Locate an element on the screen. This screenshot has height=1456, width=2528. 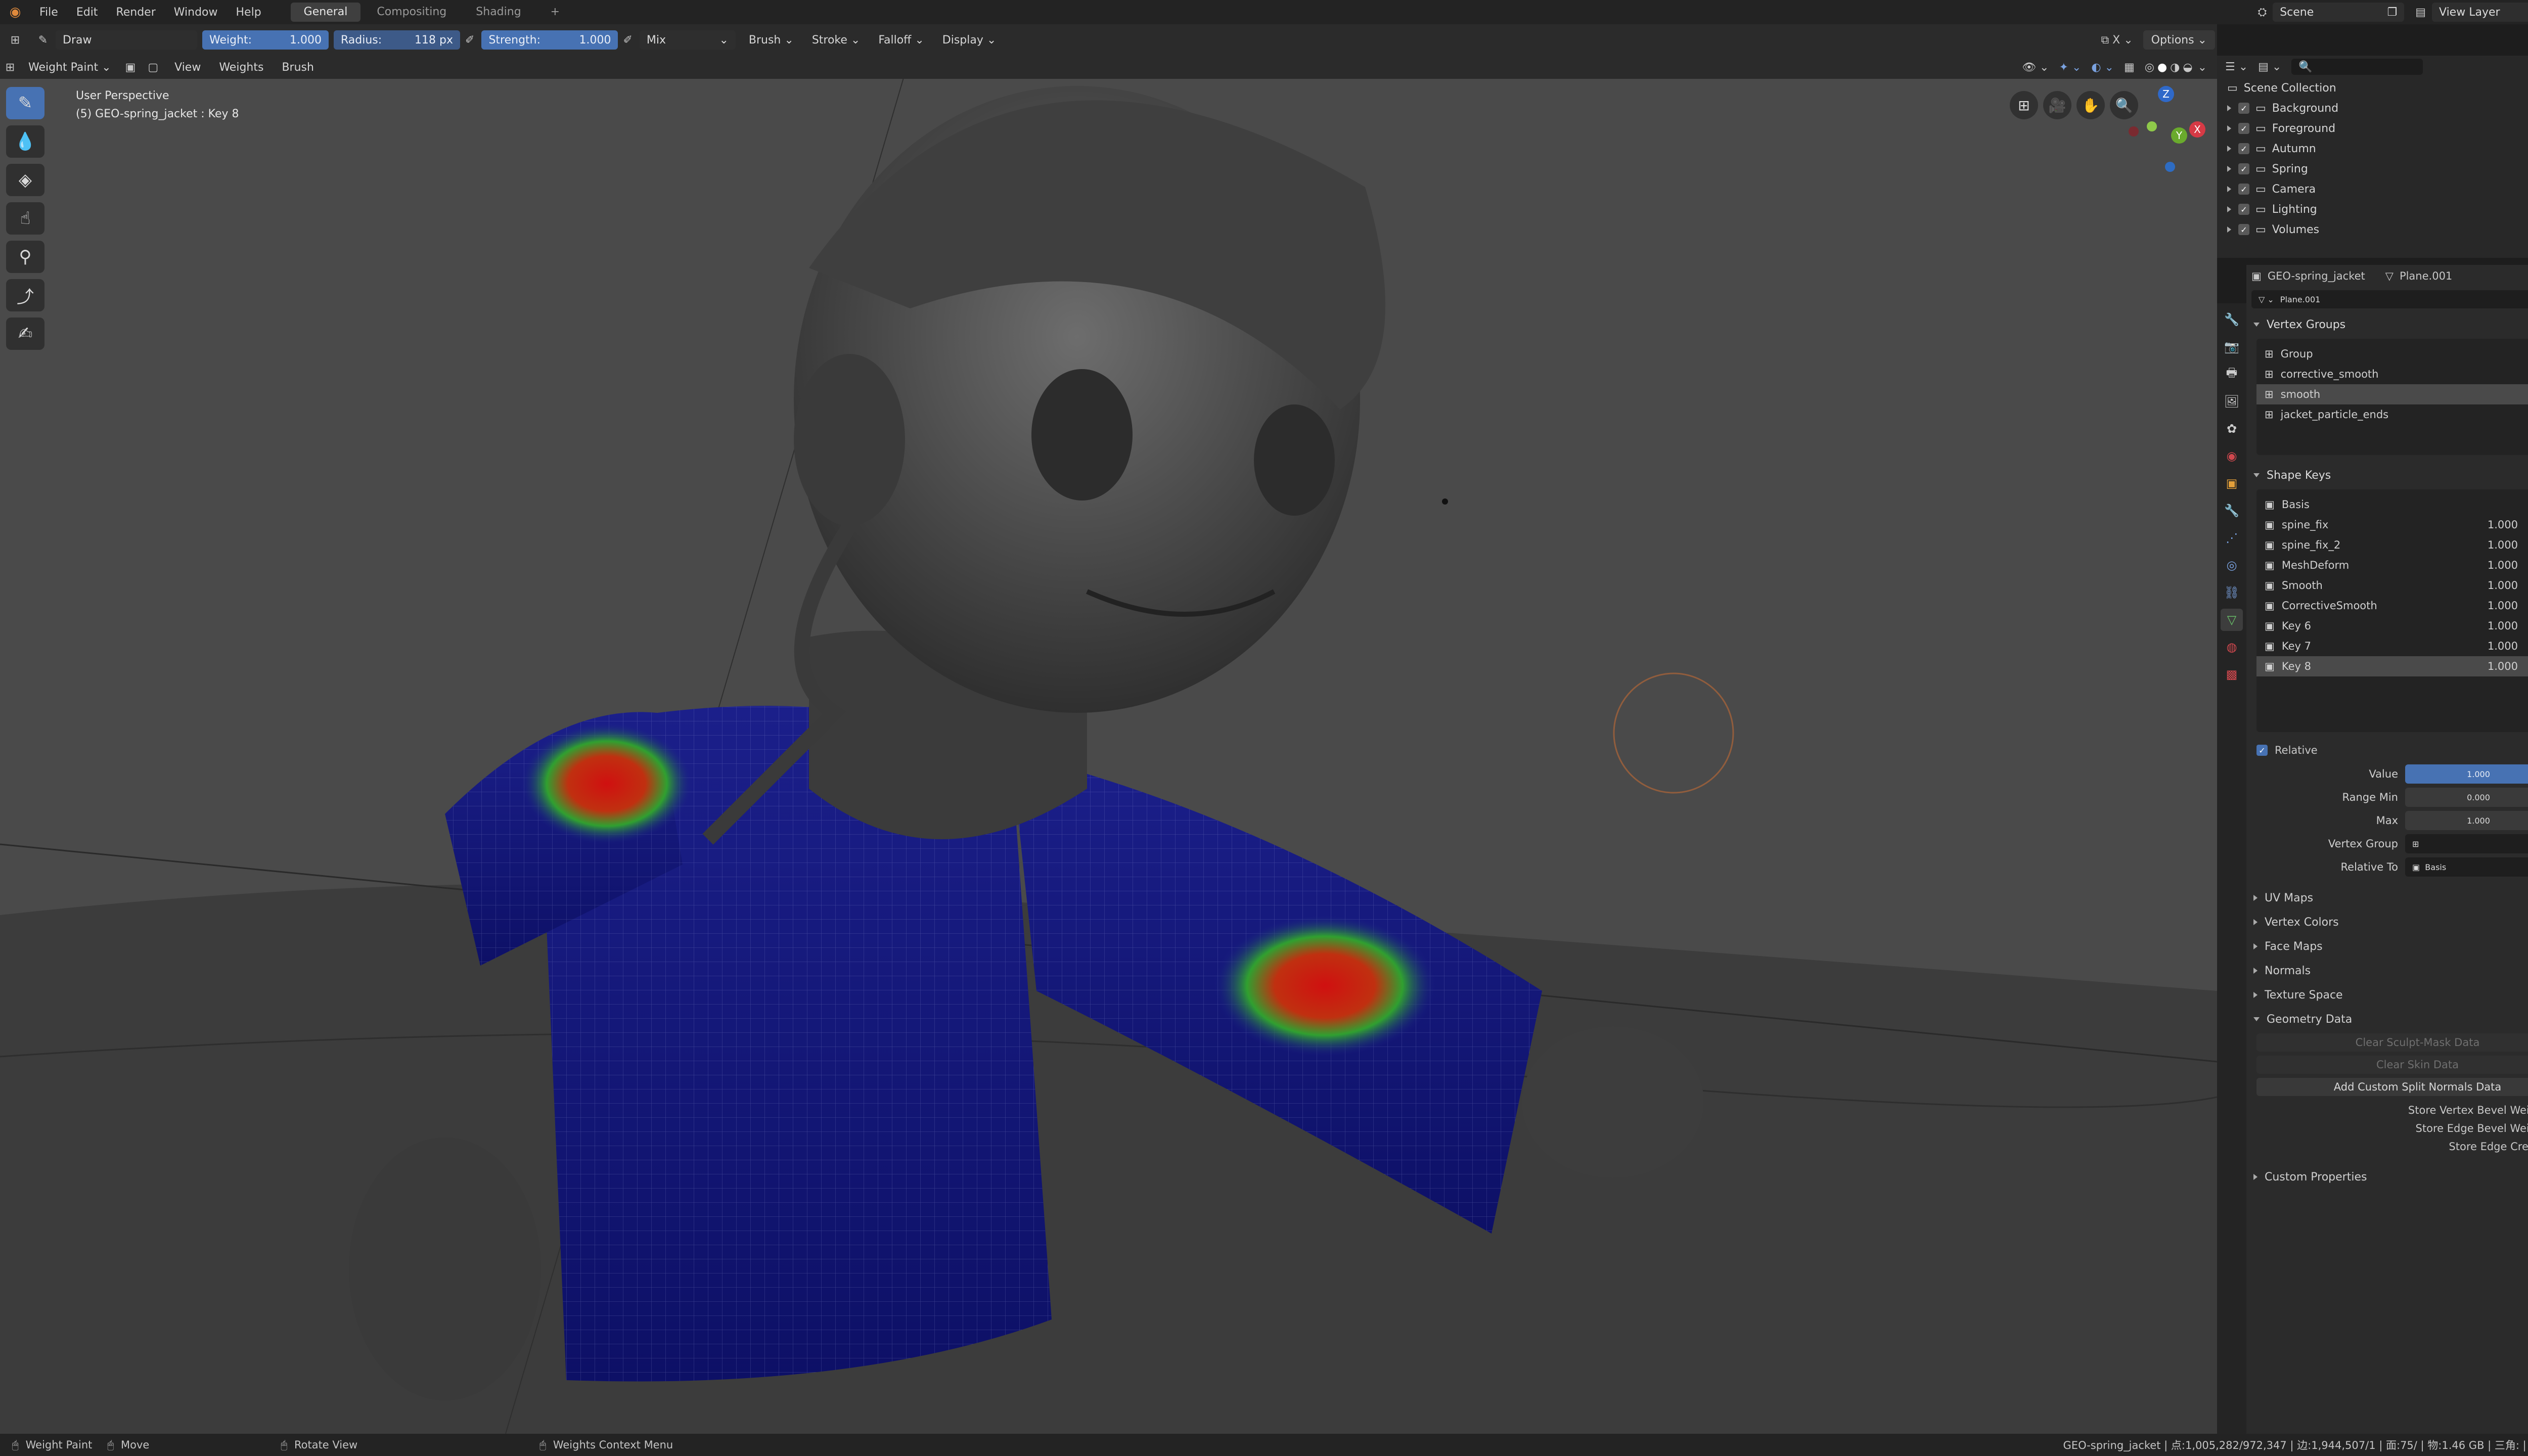
menu-render: Render is located at coordinates (136, 12).